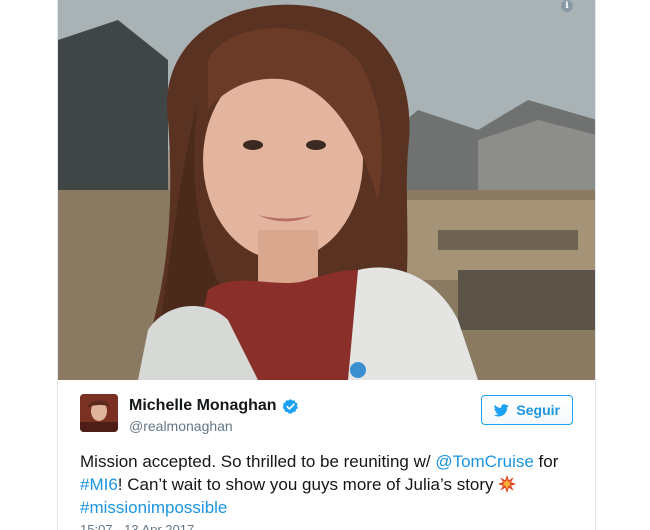 Image resolution: width=650 pixels, height=530 pixels. I want to click on author-display-name: Michelle Monaghan, so click(214, 406).